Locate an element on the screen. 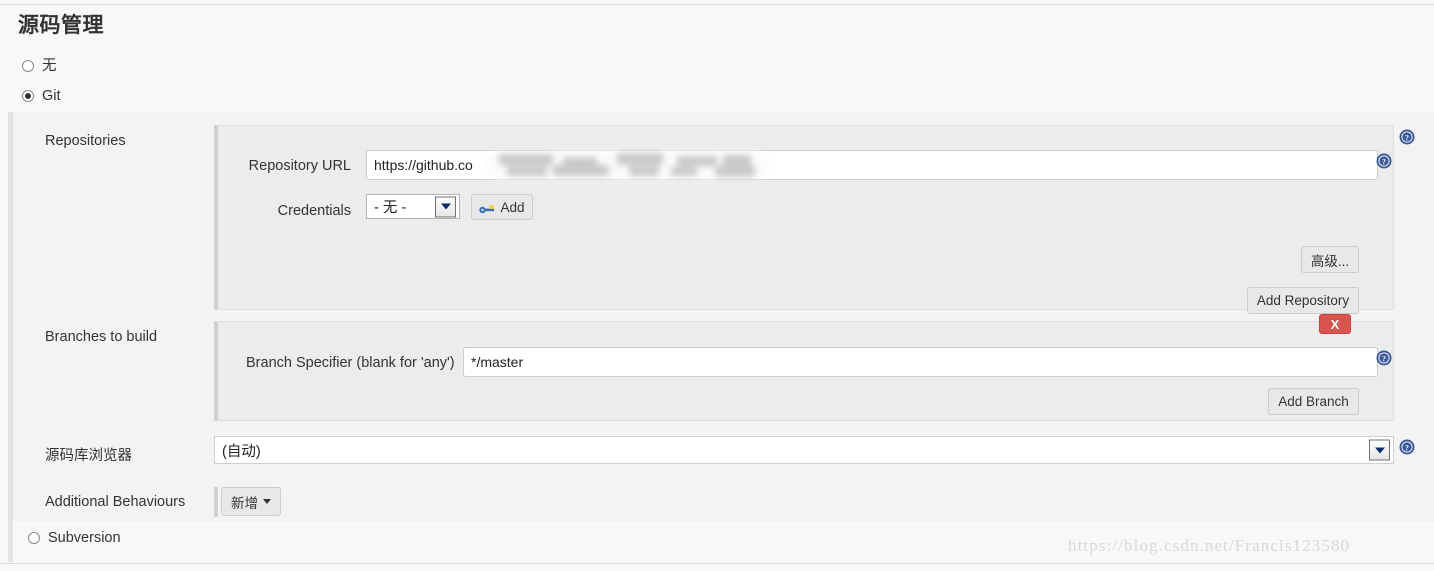  radio-none is located at coordinates (28, 66).